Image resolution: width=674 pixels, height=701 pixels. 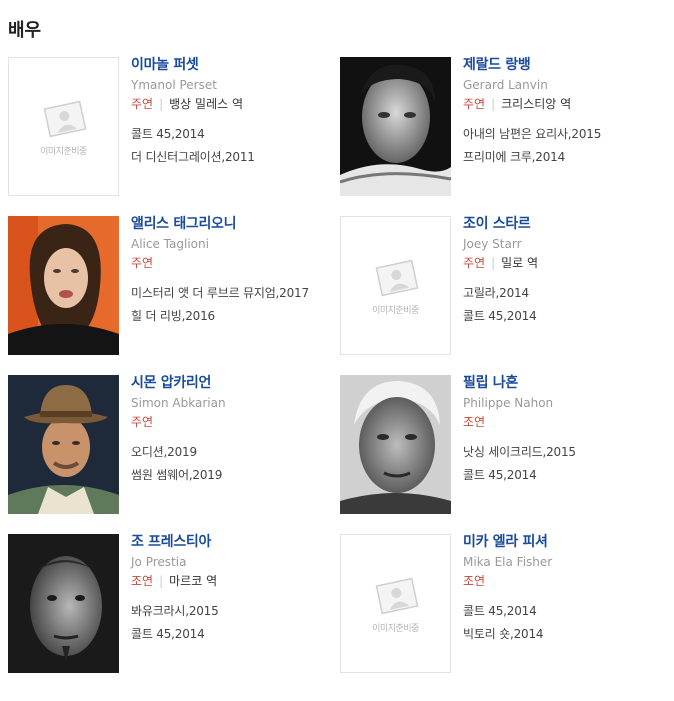 What do you see at coordinates (236, 157) in the screenshot?
I see `filmography-item: 더 디신터그레이션,2011` at bounding box center [236, 157].